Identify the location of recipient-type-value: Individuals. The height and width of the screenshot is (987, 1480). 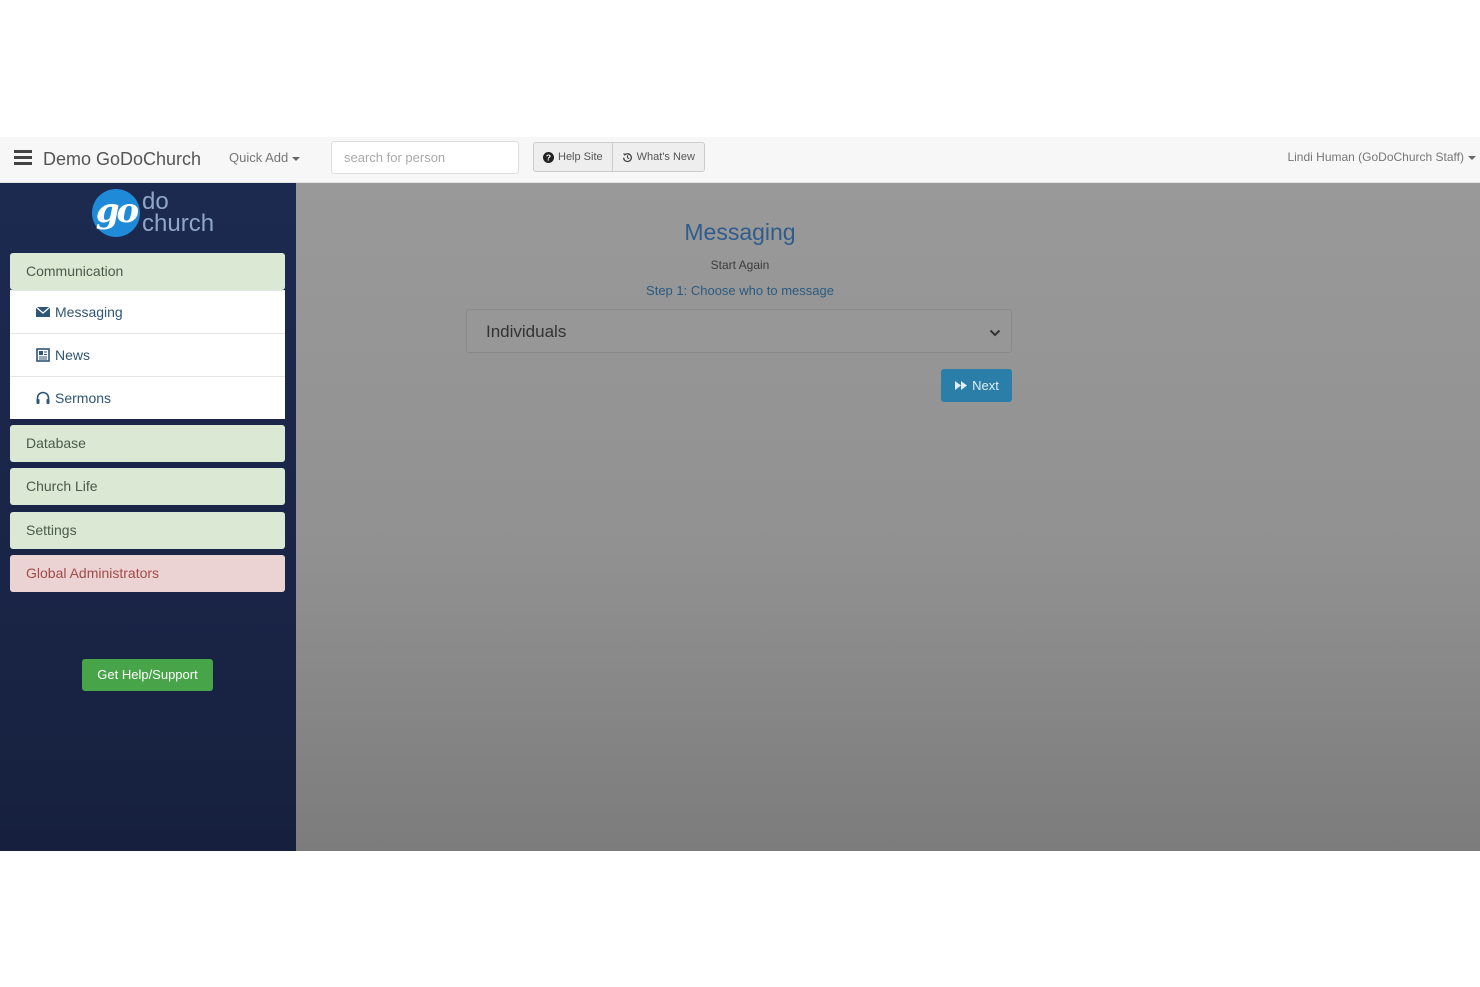
(526, 331).